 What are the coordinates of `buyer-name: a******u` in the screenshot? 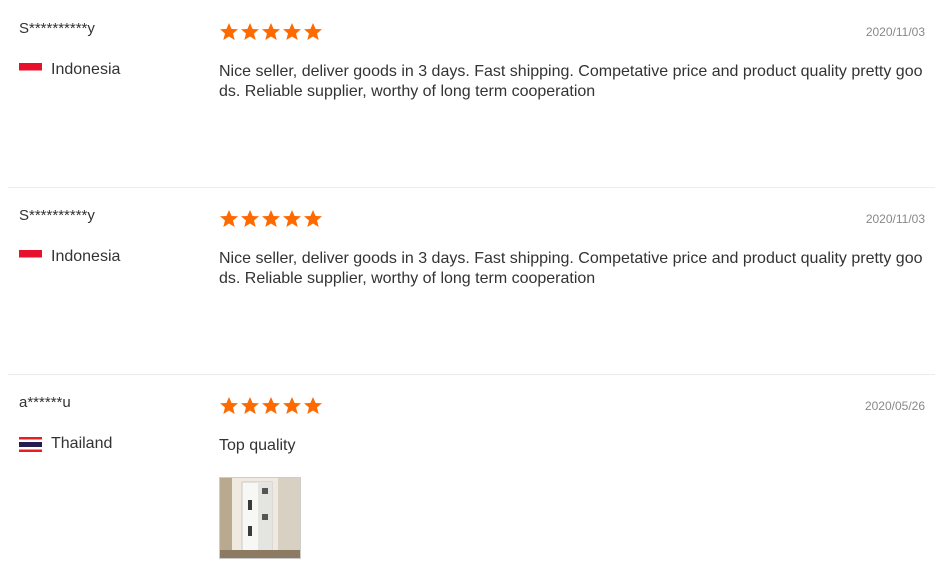 It's located at (45, 402).